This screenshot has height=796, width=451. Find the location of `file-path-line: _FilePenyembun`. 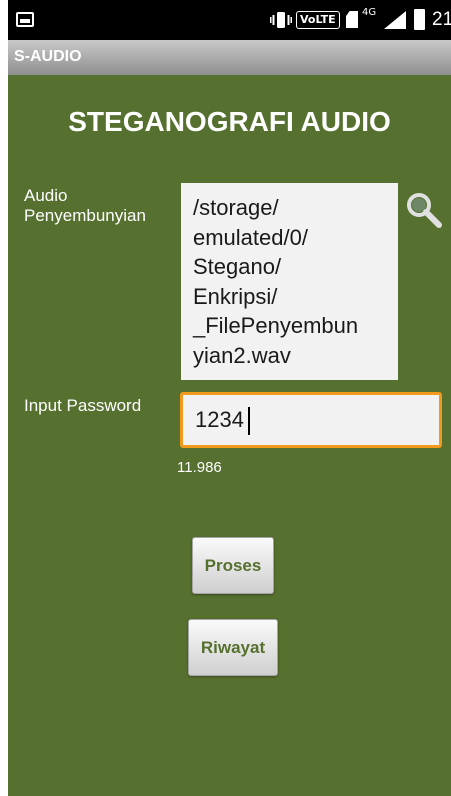

file-path-line: _FilePenyembun is located at coordinates (276, 325).